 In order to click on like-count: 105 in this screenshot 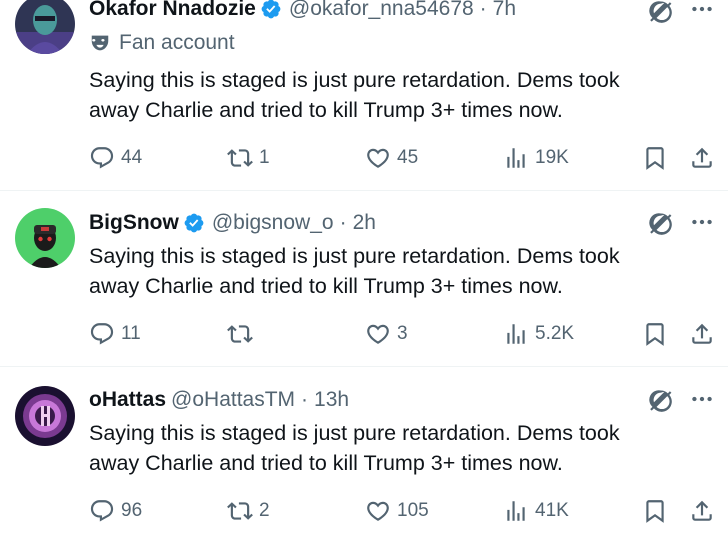, I will do `click(413, 510)`.